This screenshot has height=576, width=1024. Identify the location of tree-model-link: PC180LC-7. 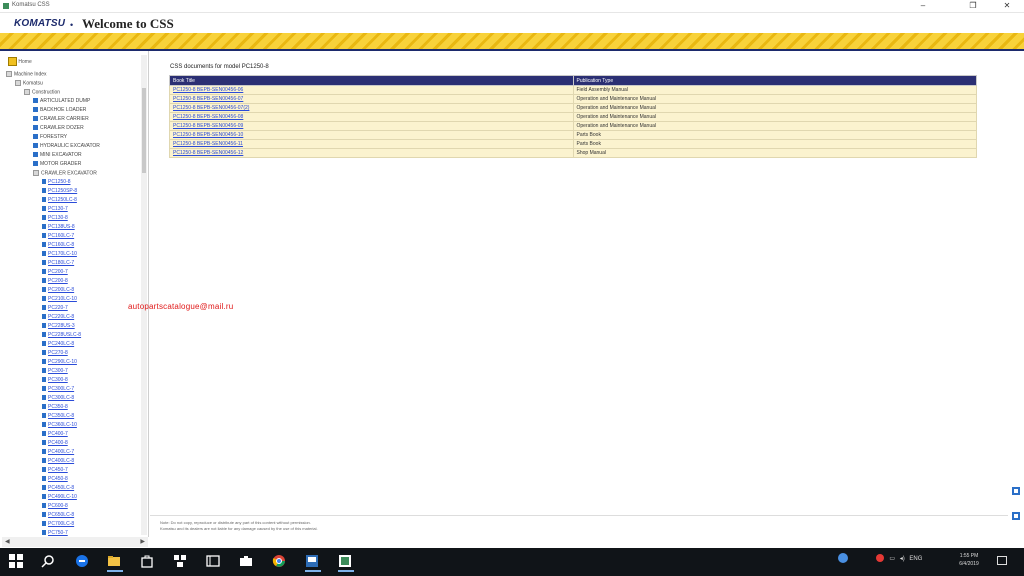
(58, 263).